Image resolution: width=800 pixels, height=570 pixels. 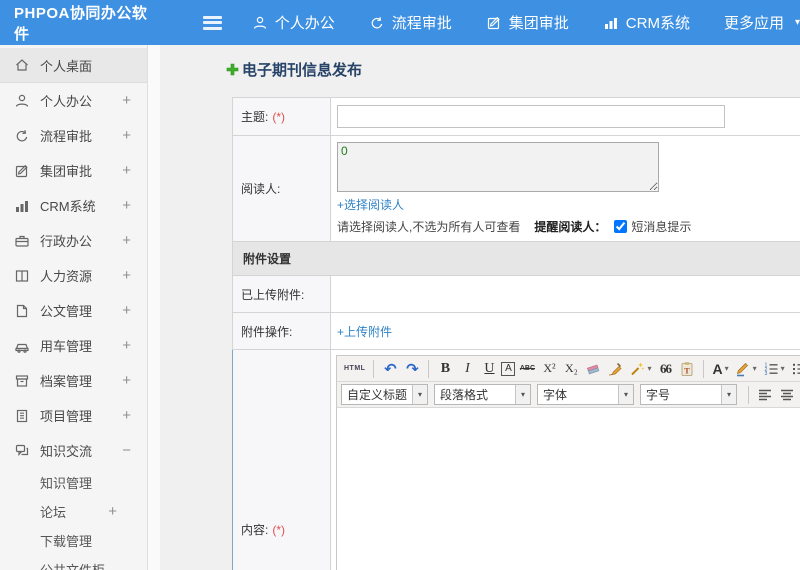 I want to click on paste-text-button: T, so click(x=687, y=369).